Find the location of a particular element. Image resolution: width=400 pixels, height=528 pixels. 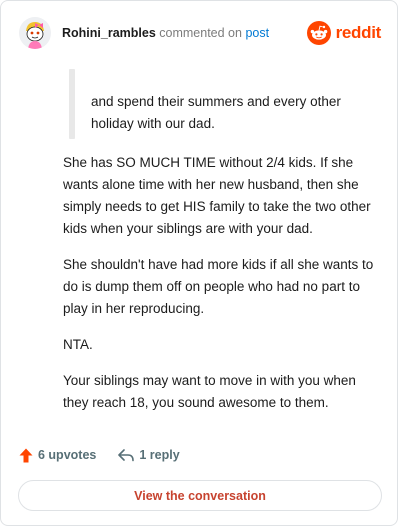

commented-on-text: commented on is located at coordinates (200, 33).